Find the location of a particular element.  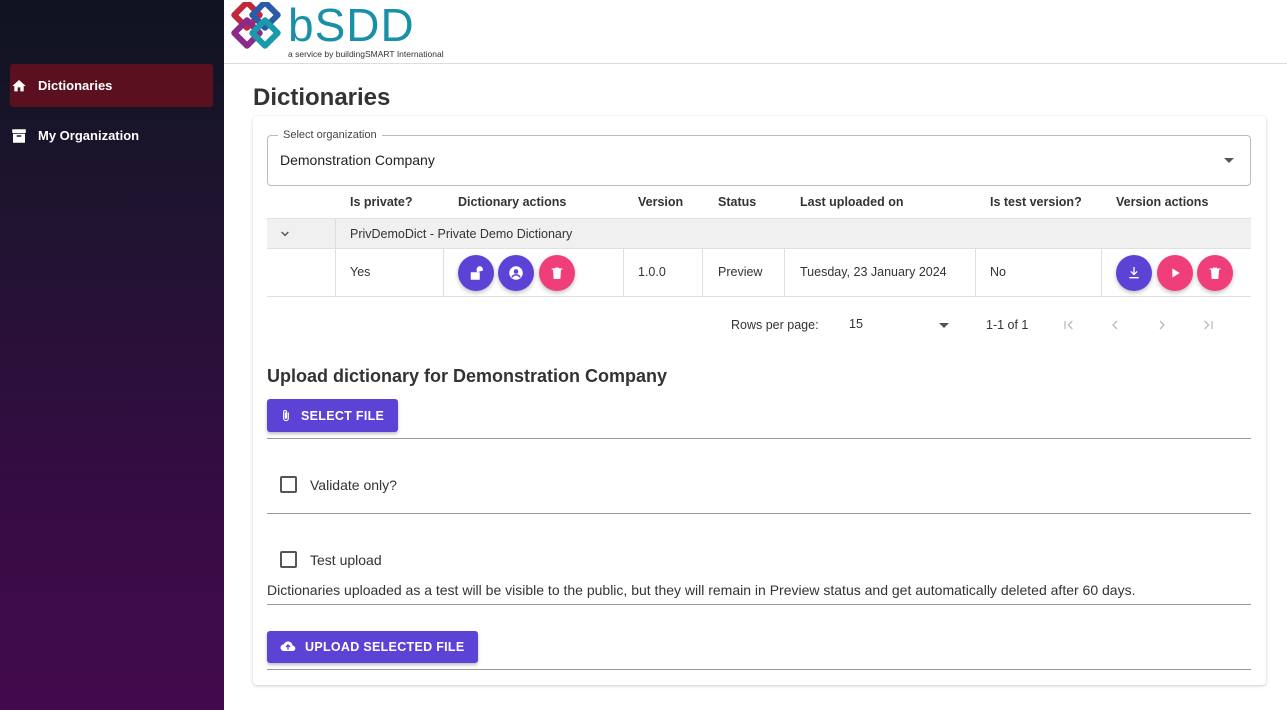

cell-is-test: No is located at coordinates (998, 272).